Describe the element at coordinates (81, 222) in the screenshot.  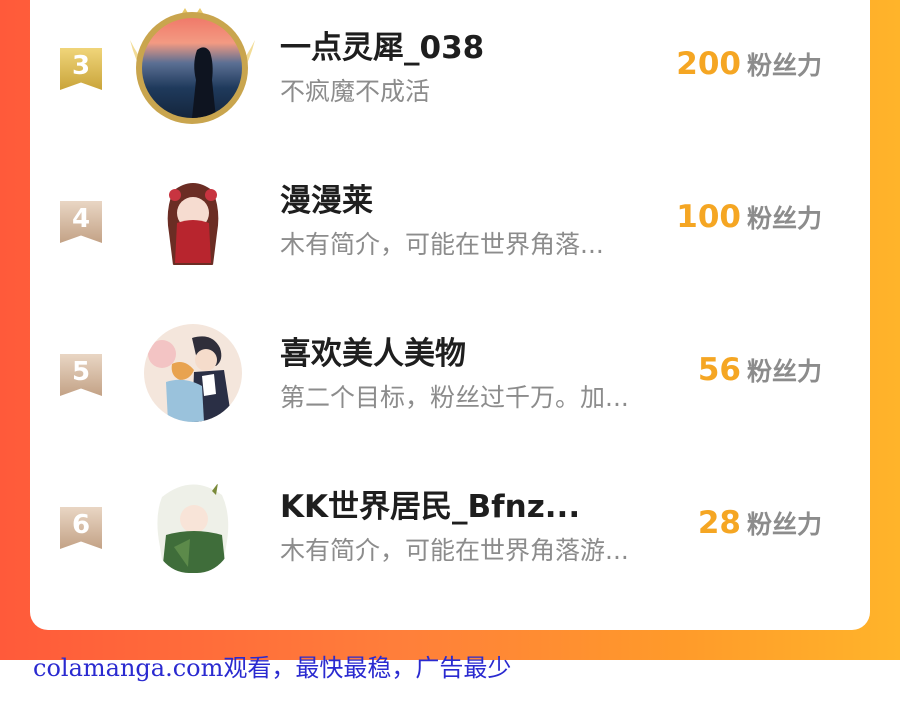
I see `rank-badge: 4` at that location.